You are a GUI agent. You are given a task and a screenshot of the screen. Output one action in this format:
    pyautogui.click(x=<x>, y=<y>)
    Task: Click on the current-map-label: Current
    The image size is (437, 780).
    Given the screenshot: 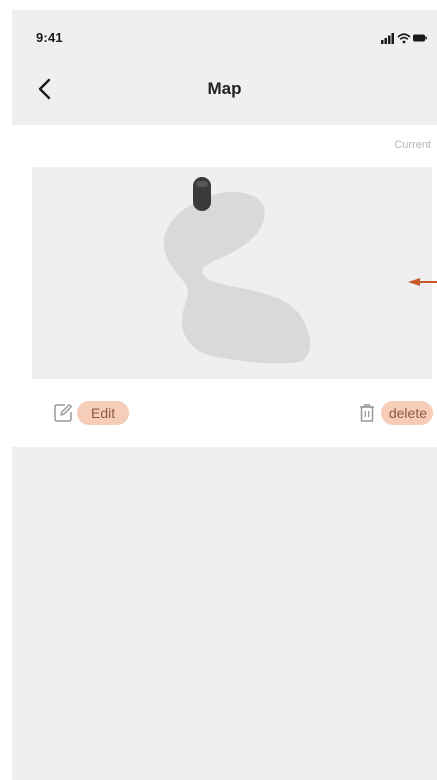 What is the action you would take?
    pyautogui.click(x=412, y=145)
    